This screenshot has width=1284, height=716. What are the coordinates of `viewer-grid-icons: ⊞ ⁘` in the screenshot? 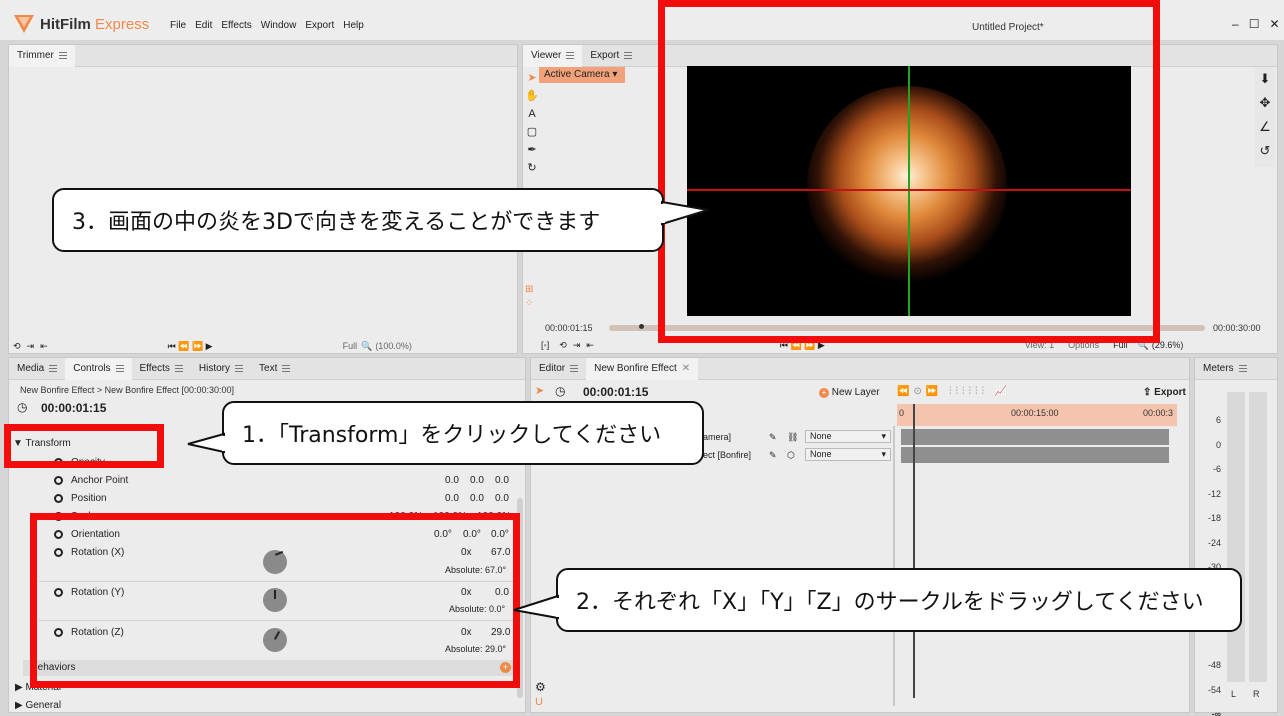 It's located at (532, 297).